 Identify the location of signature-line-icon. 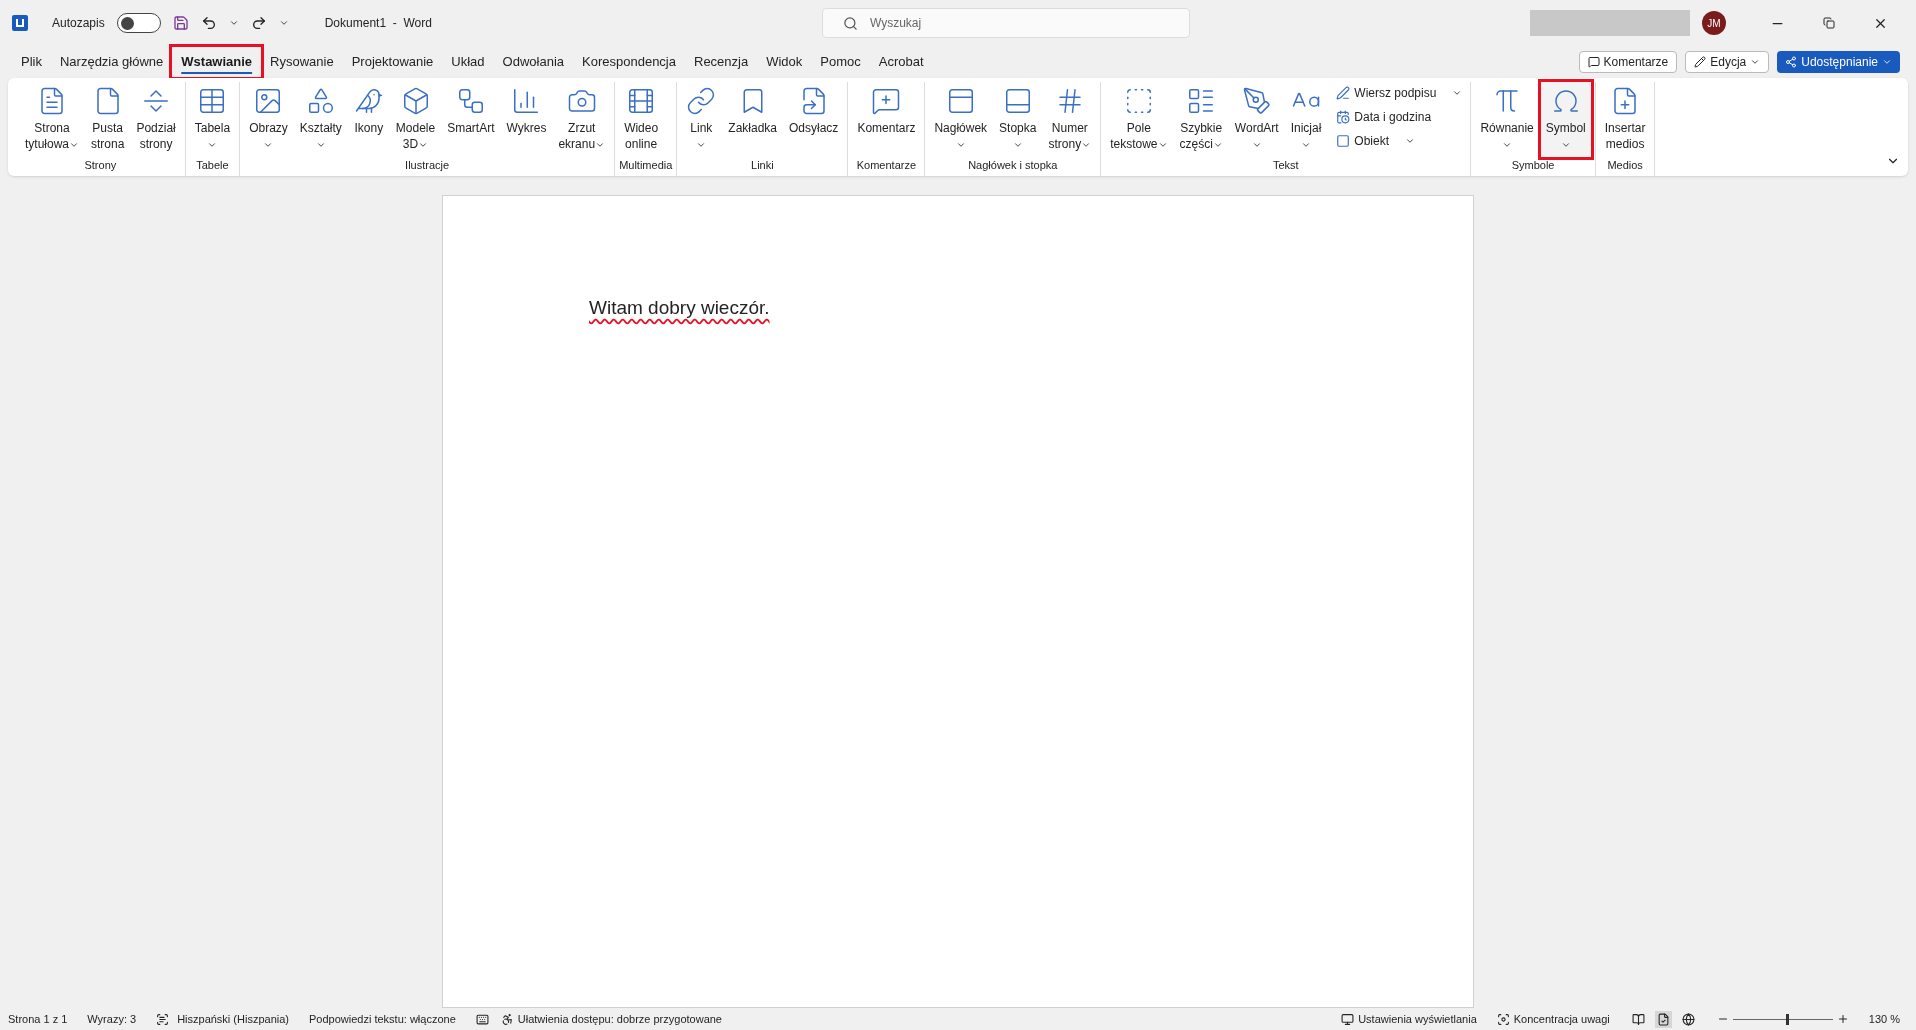
(1343, 93).